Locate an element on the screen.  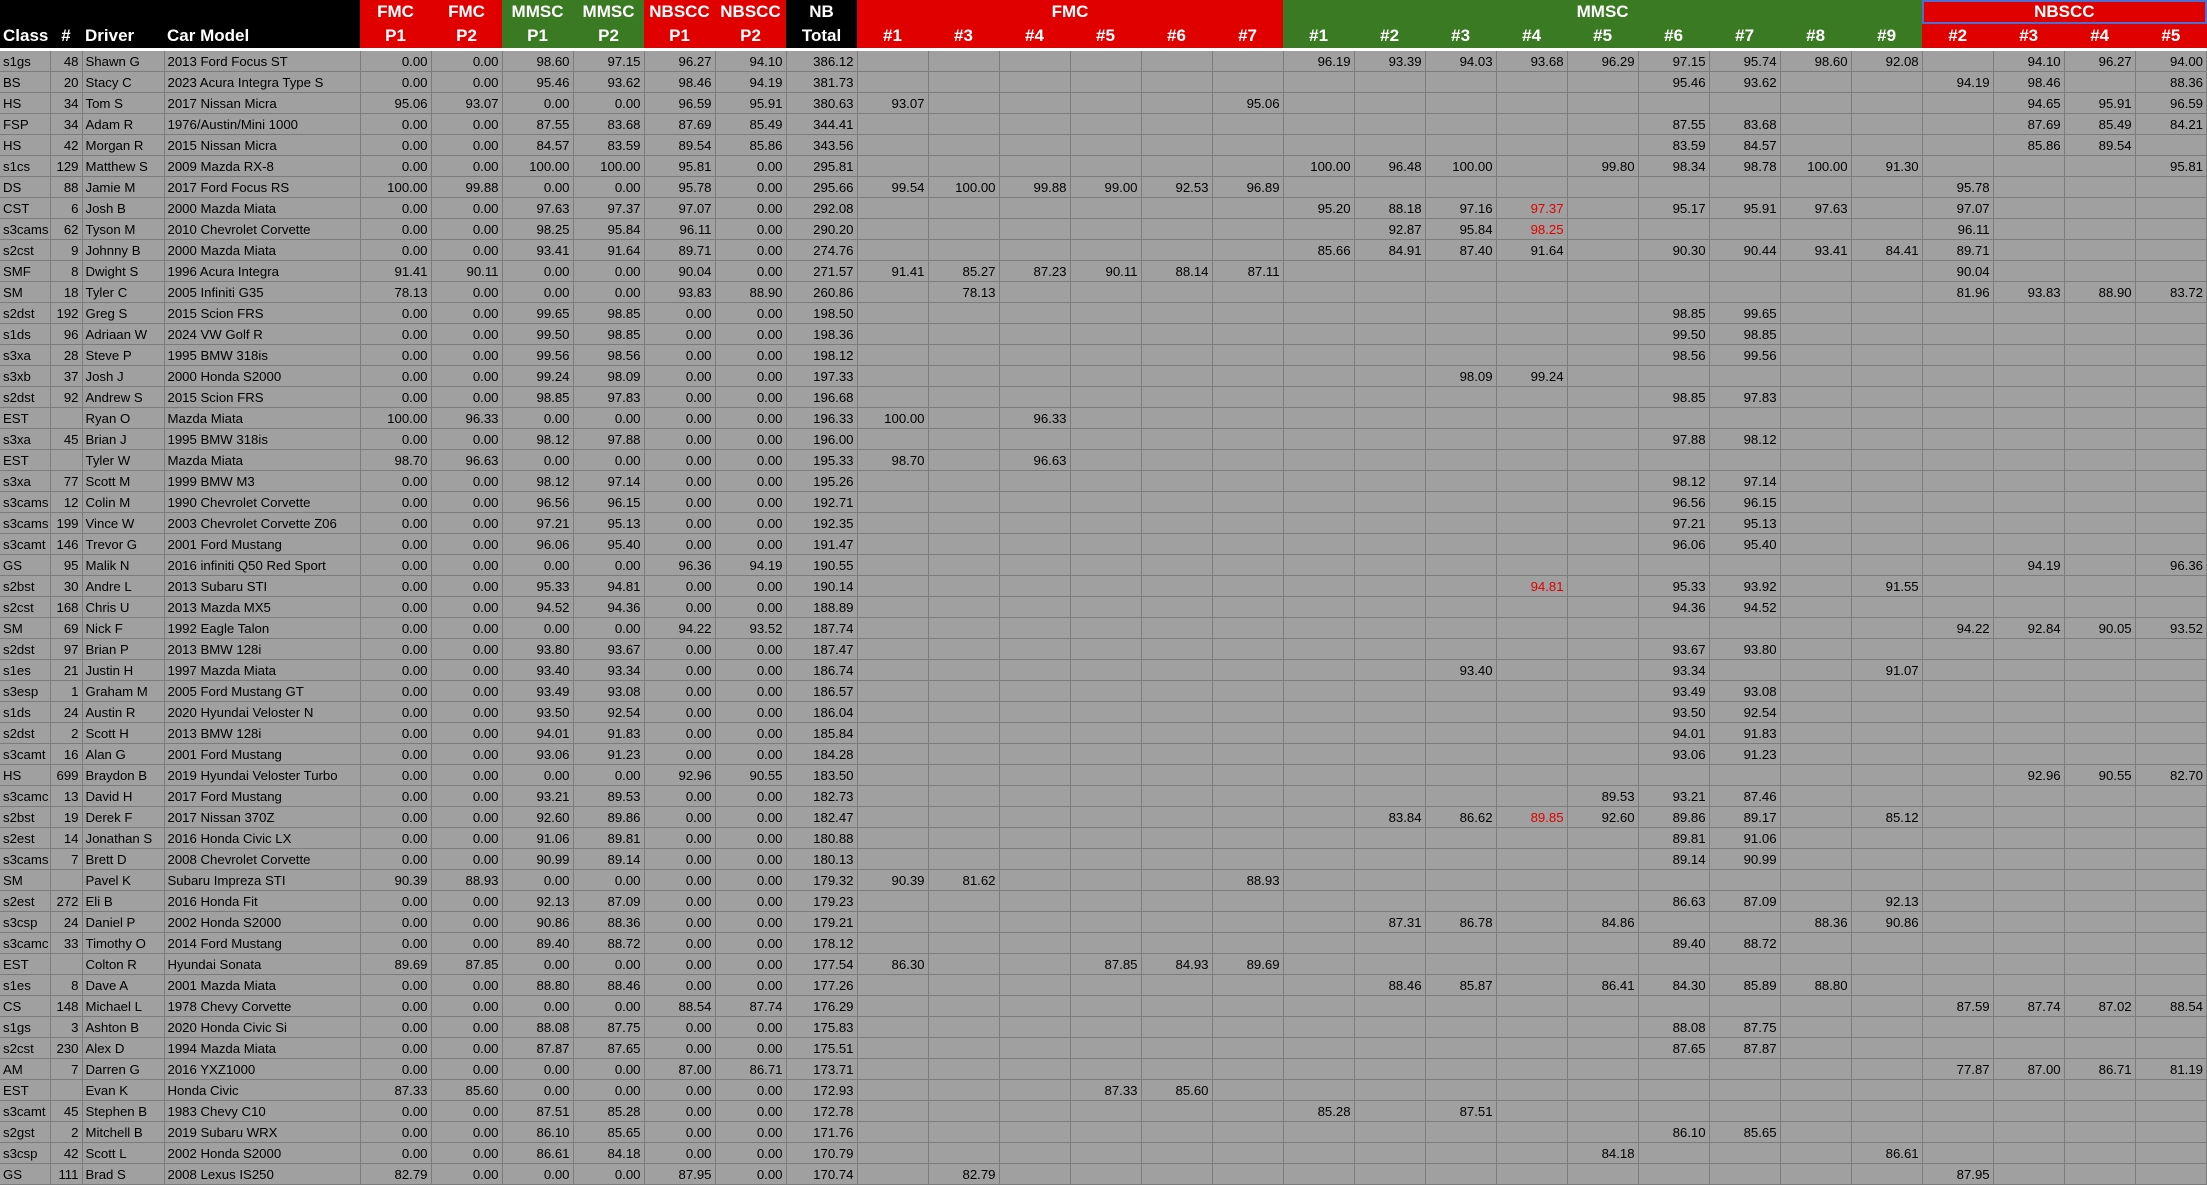
cell-mmsc-p2: 97.14 is located at coordinates (609, 481).